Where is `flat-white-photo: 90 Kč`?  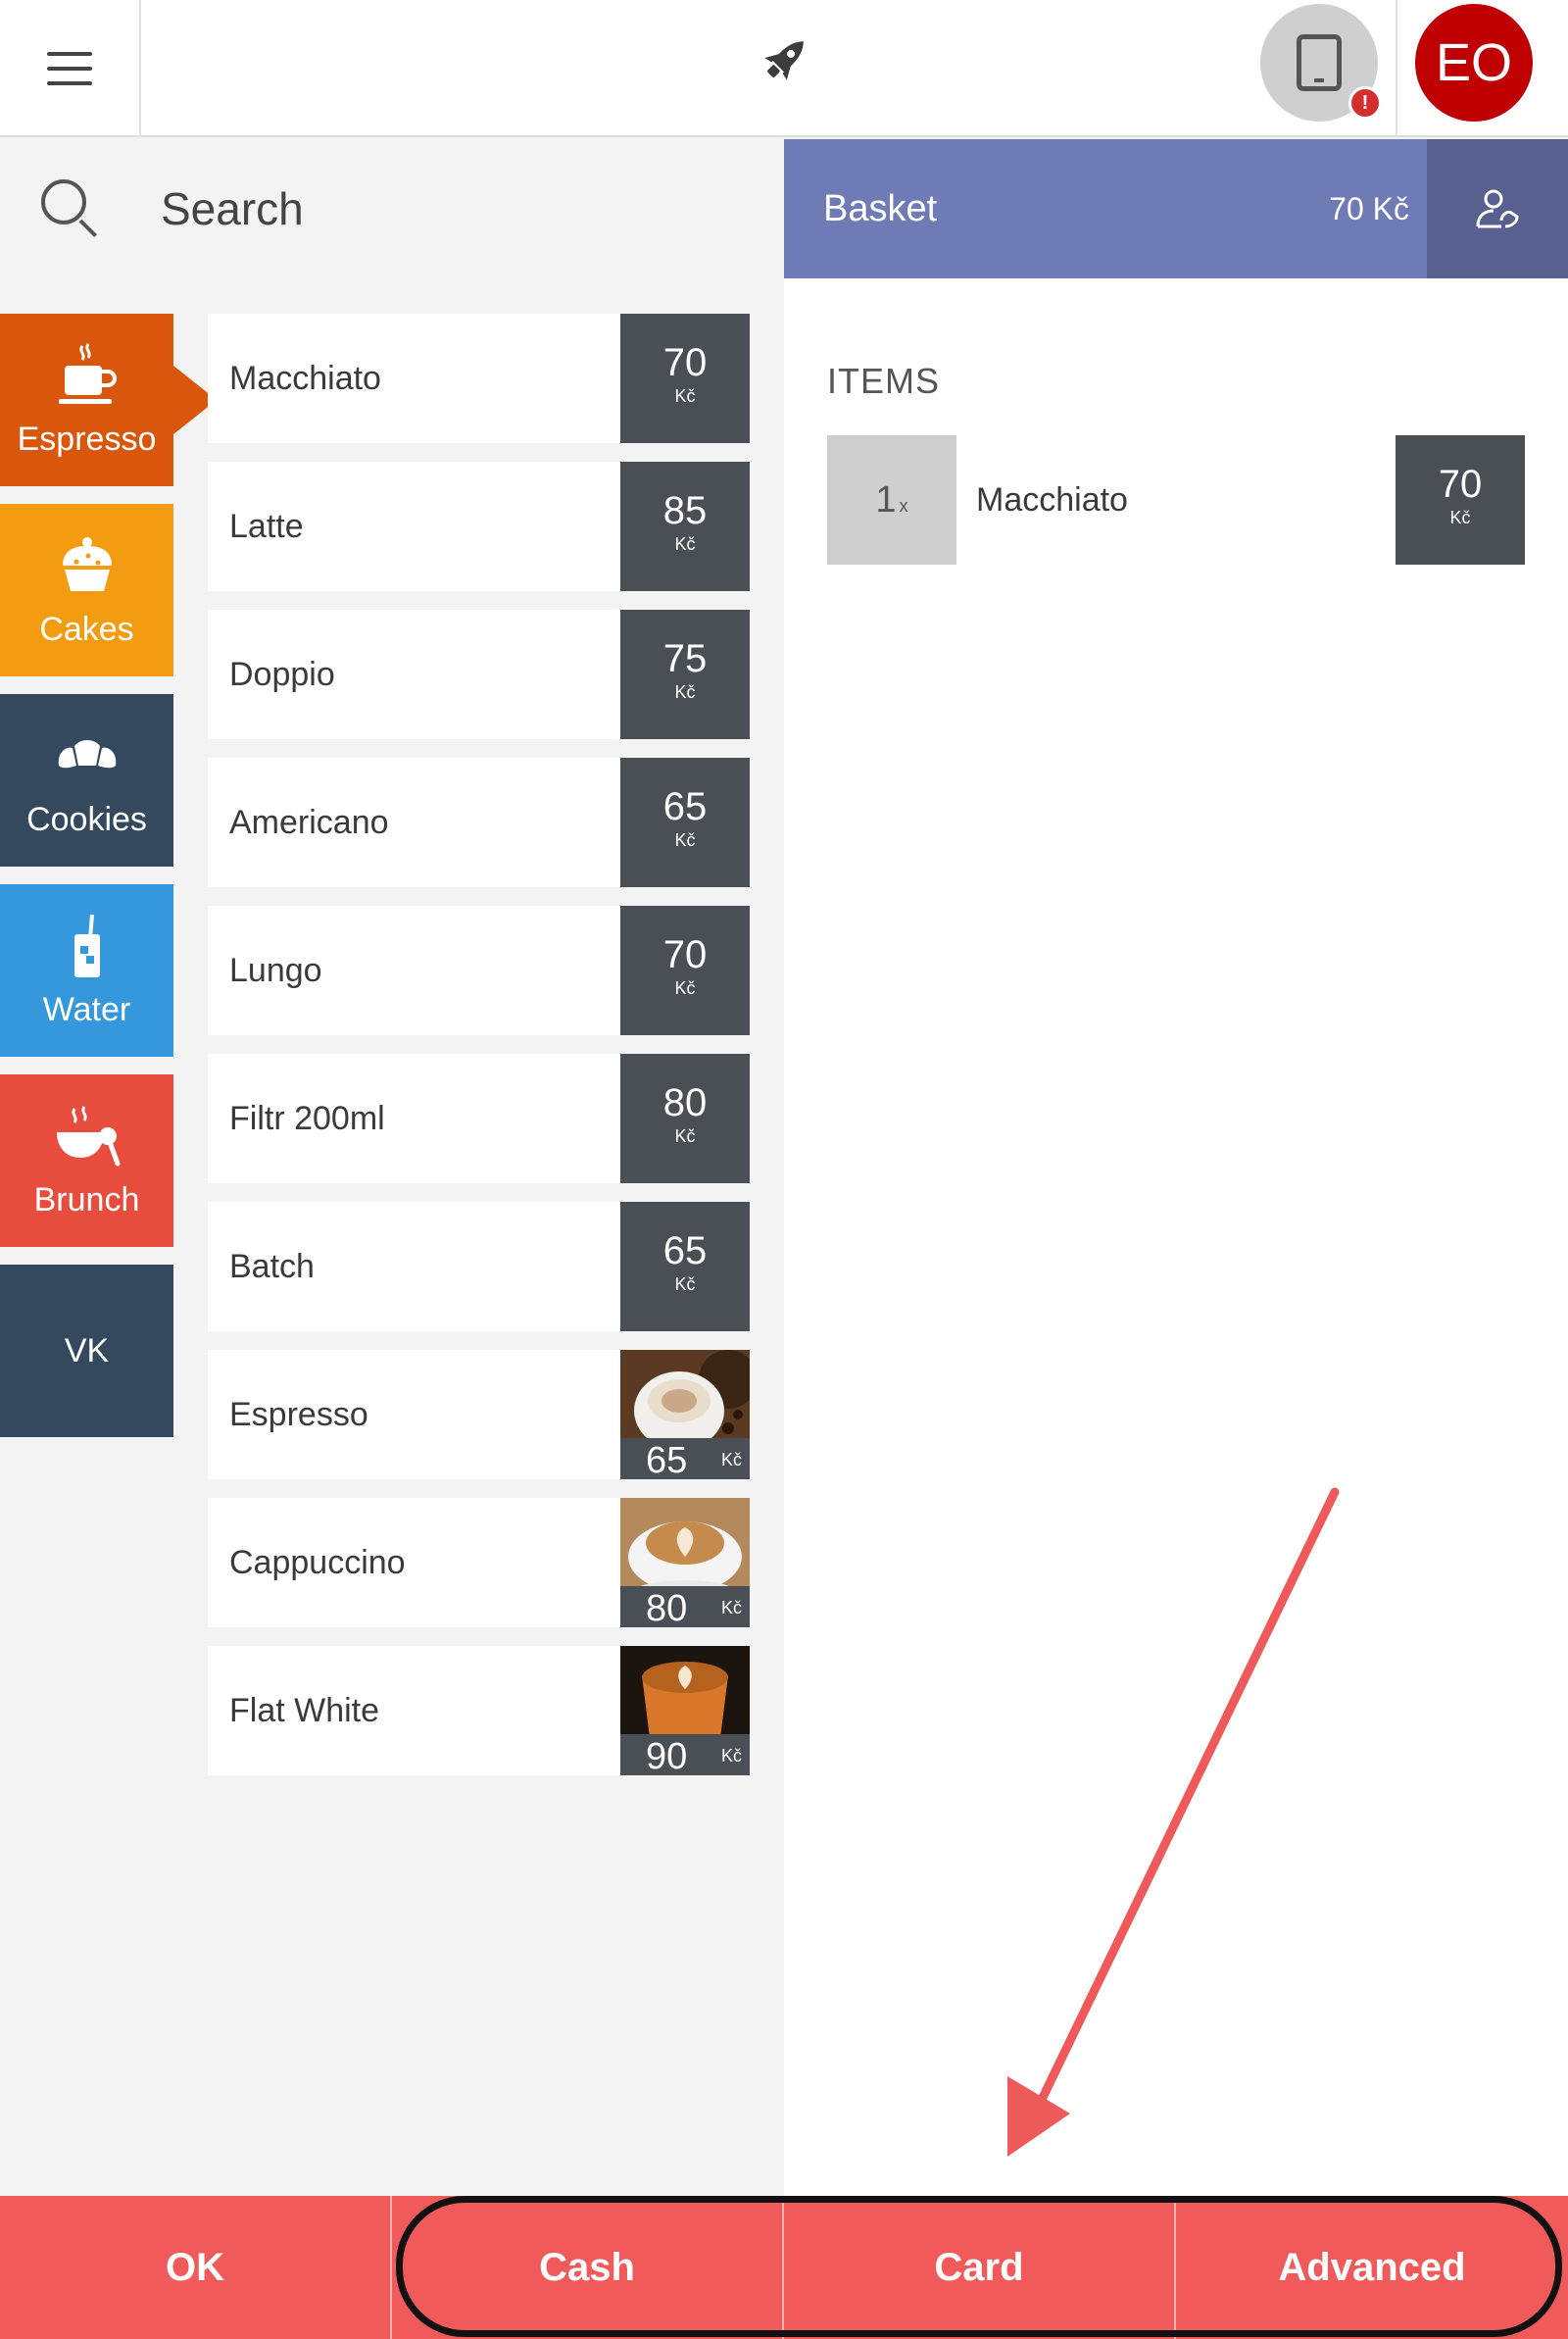
flat-white-photo: 90 Kč is located at coordinates (685, 1710).